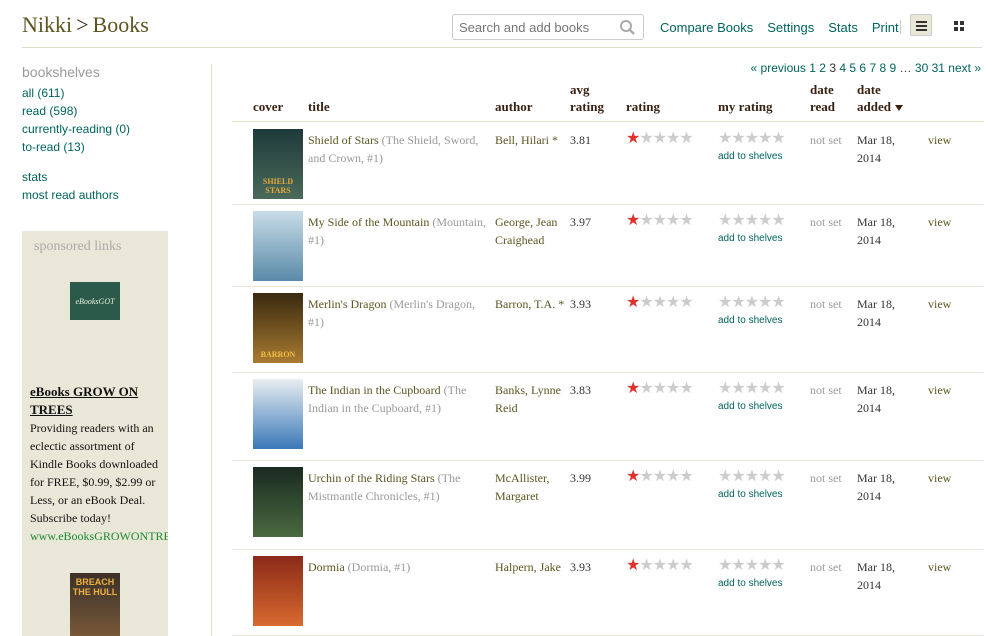  What do you see at coordinates (514, 106) in the screenshot?
I see `column-author: author` at bounding box center [514, 106].